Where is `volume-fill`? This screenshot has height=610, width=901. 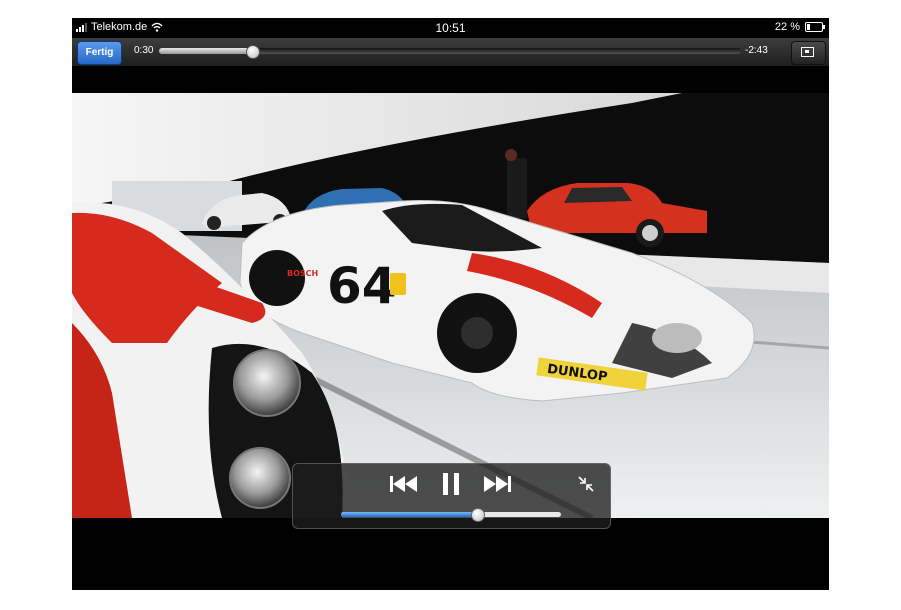 volume-fill is located at coordinates (409, 514).